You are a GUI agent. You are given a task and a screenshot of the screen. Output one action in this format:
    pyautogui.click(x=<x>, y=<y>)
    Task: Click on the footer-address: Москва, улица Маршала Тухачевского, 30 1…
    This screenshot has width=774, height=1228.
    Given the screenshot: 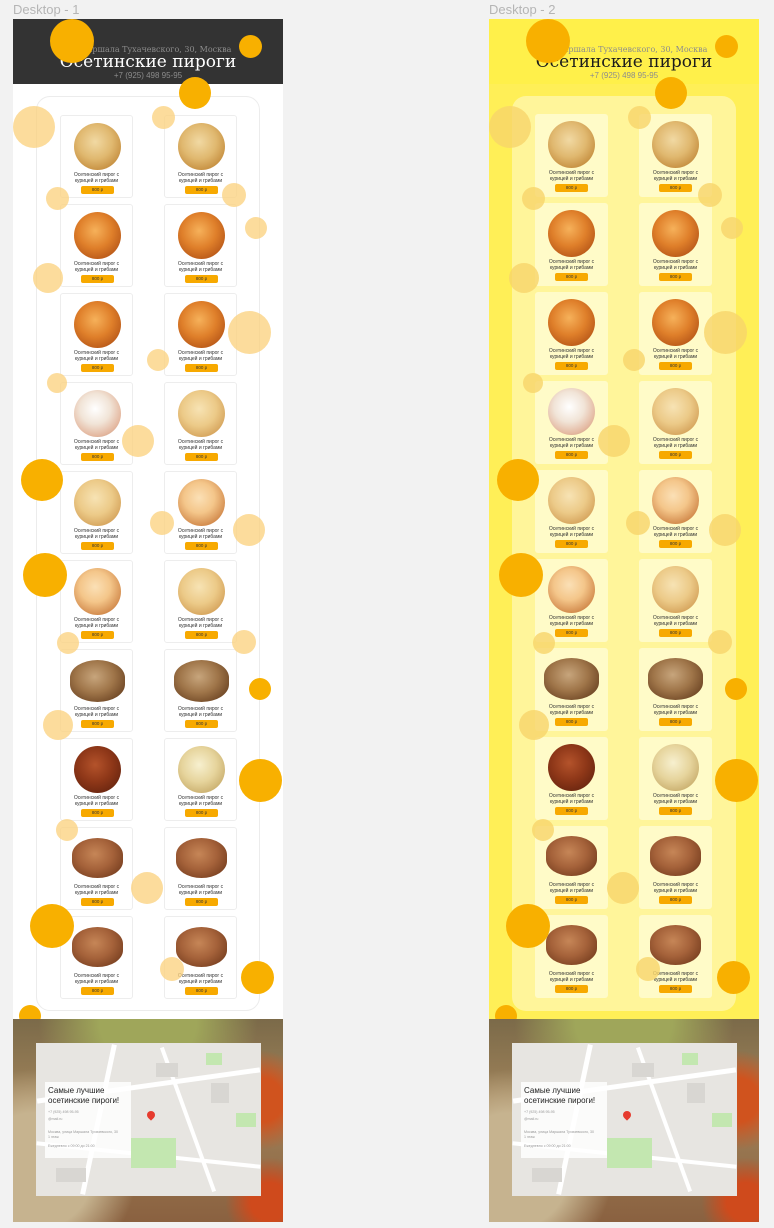 What is the action you would take?
    pyautogui.click(x=559, y=1134)
    